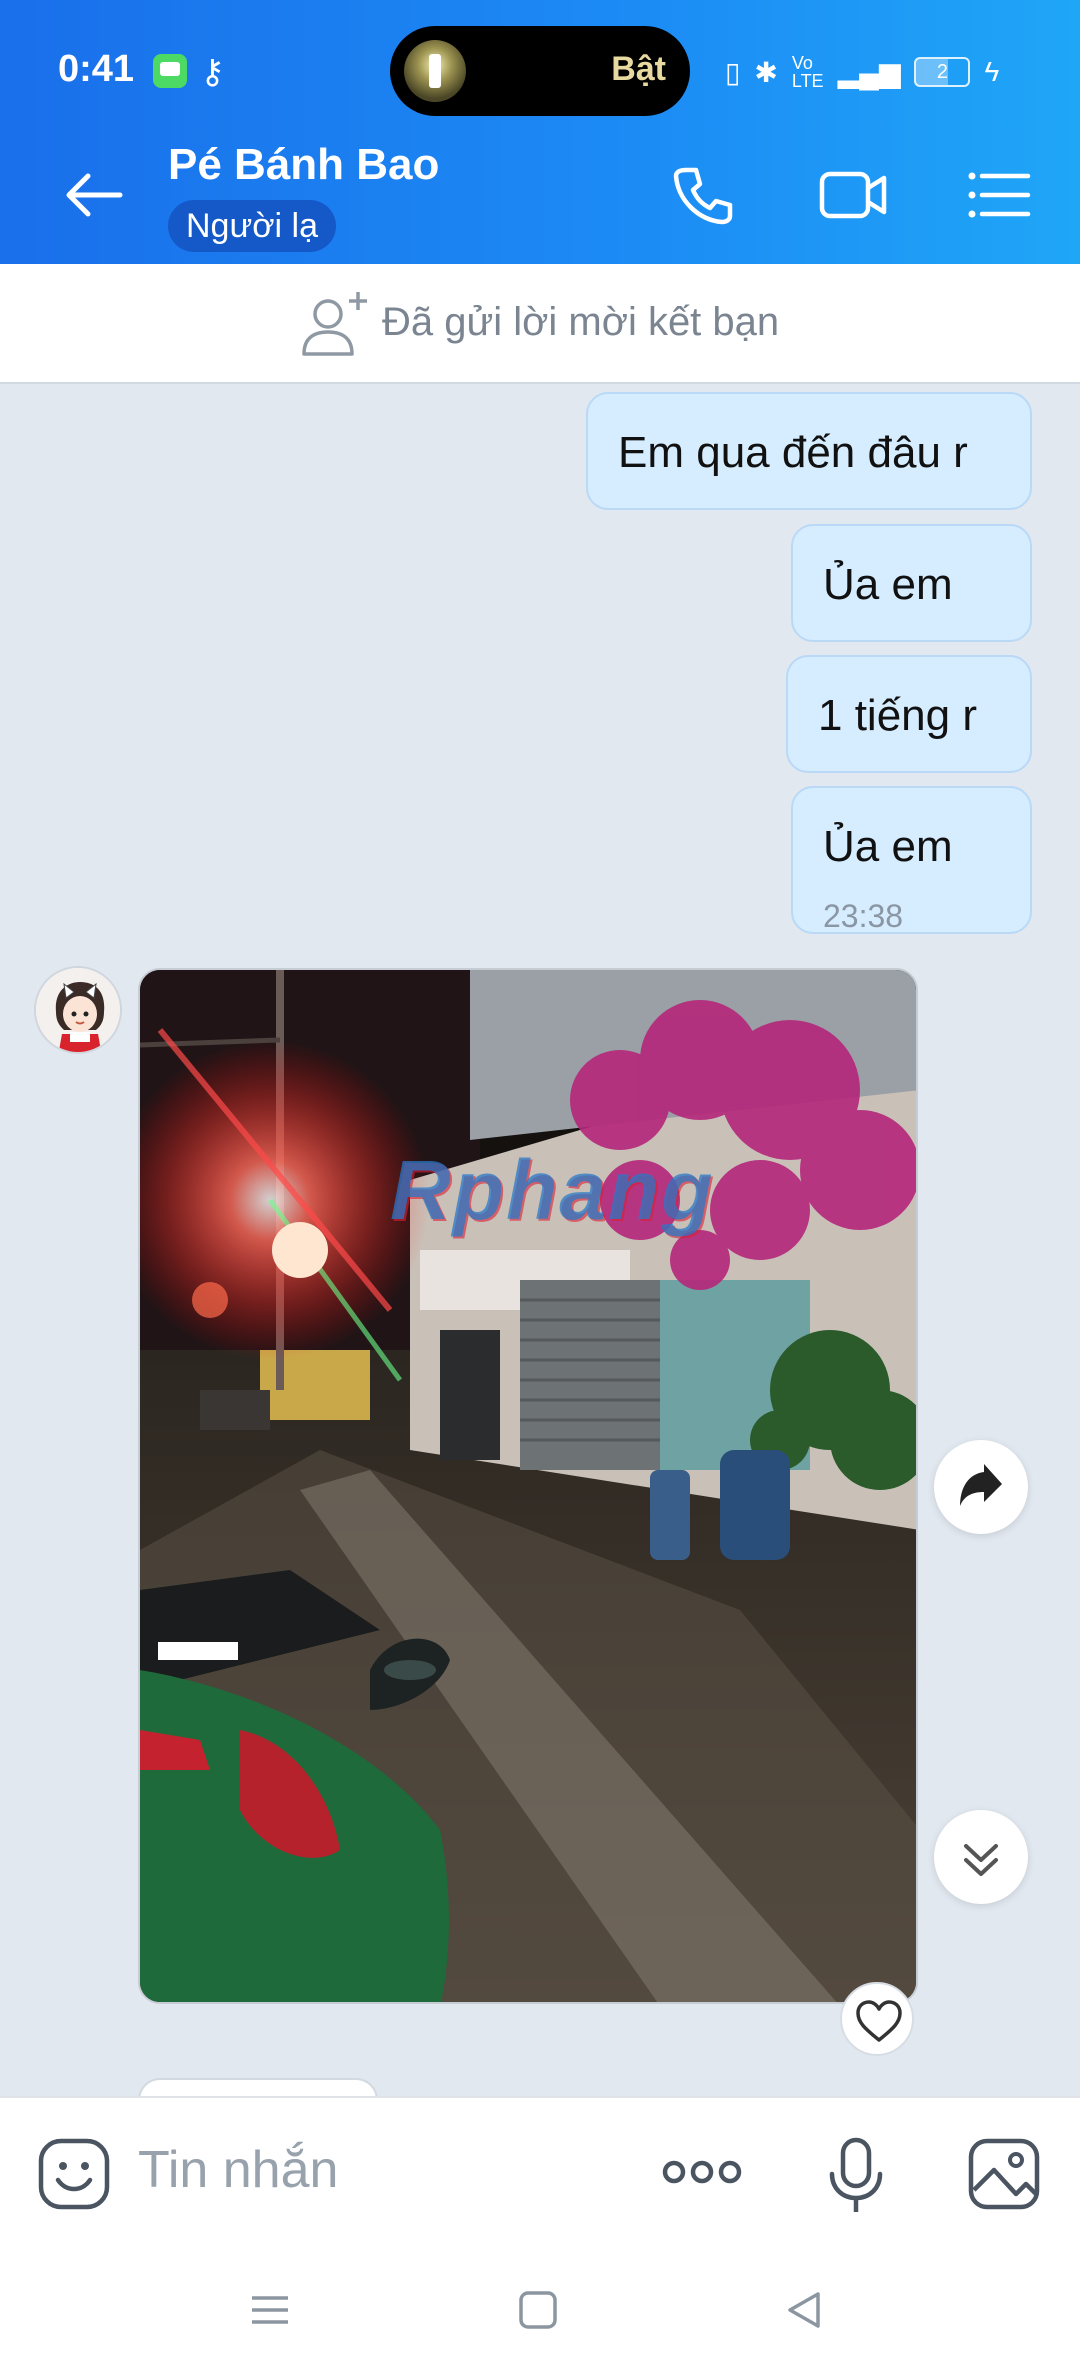  What do you see at coordinates (897, 715) in the screenshot?
I see `message-text: 1 tiếng r` at bounding box center [897, 715].